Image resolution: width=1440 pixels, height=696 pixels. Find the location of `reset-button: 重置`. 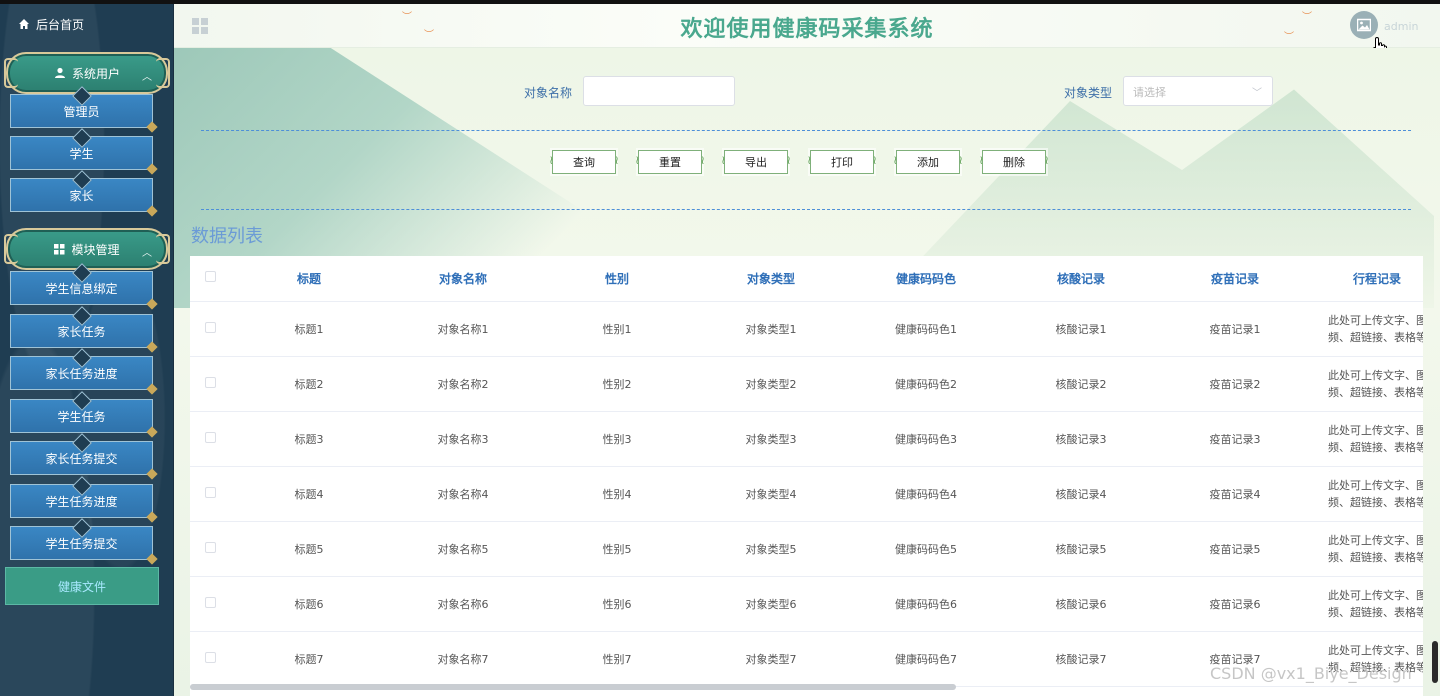

reset-button: 重置 is located at coordinates (670, 162).